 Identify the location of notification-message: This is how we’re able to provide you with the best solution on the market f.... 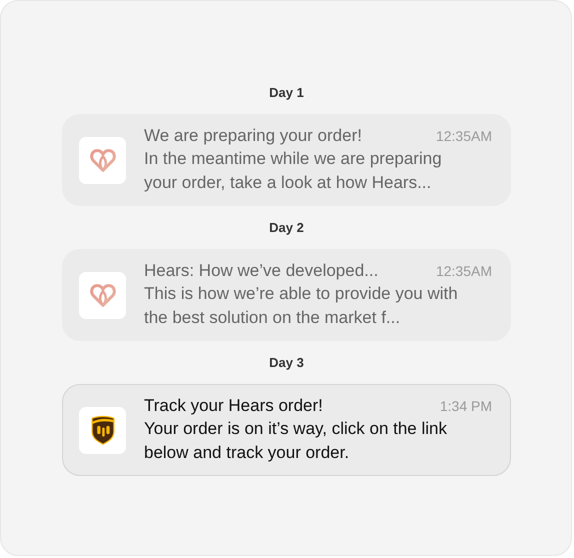
(301, 305).